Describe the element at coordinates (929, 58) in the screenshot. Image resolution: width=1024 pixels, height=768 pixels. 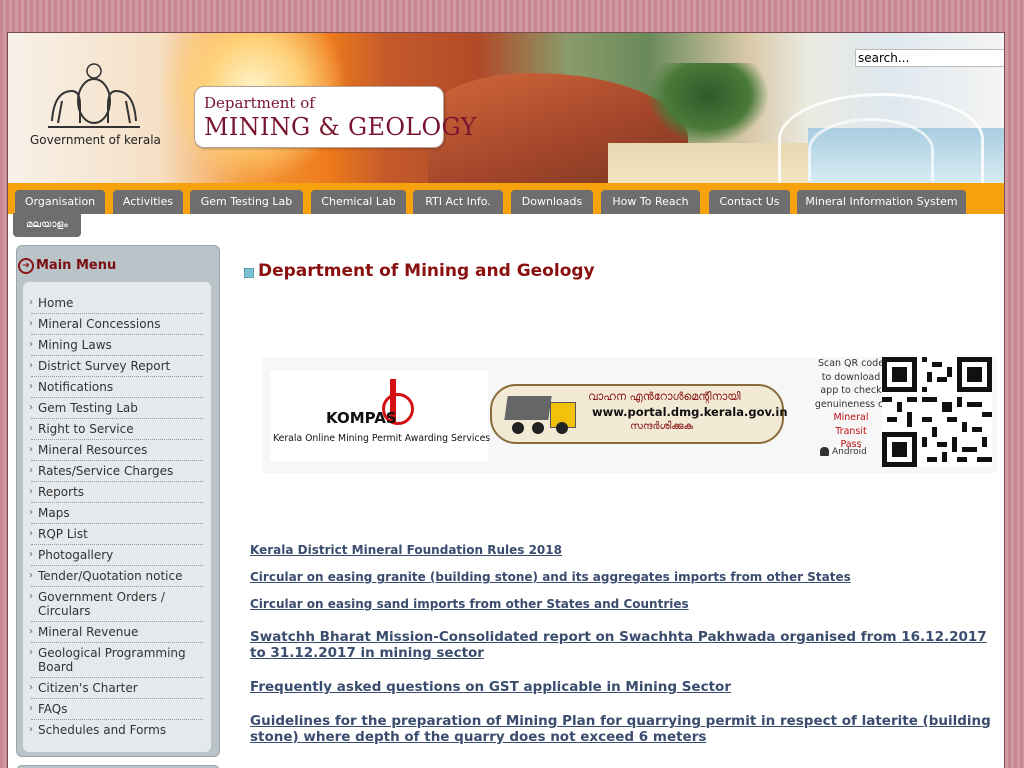
I see `search-input` at that location.